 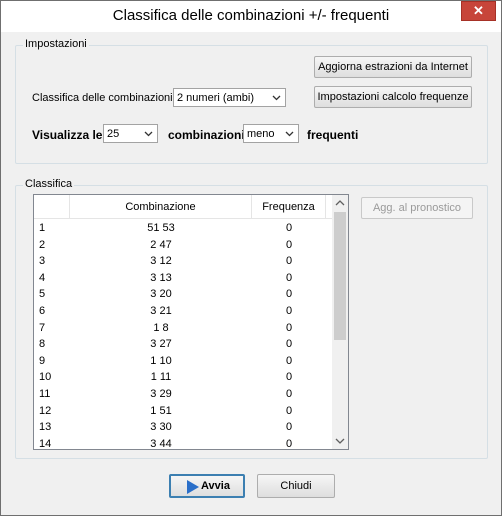 What do you see at coordinates (183, 443) in the screenshot?
I see `table-row: 14 3 44 0` at bounding box center [183, 443].